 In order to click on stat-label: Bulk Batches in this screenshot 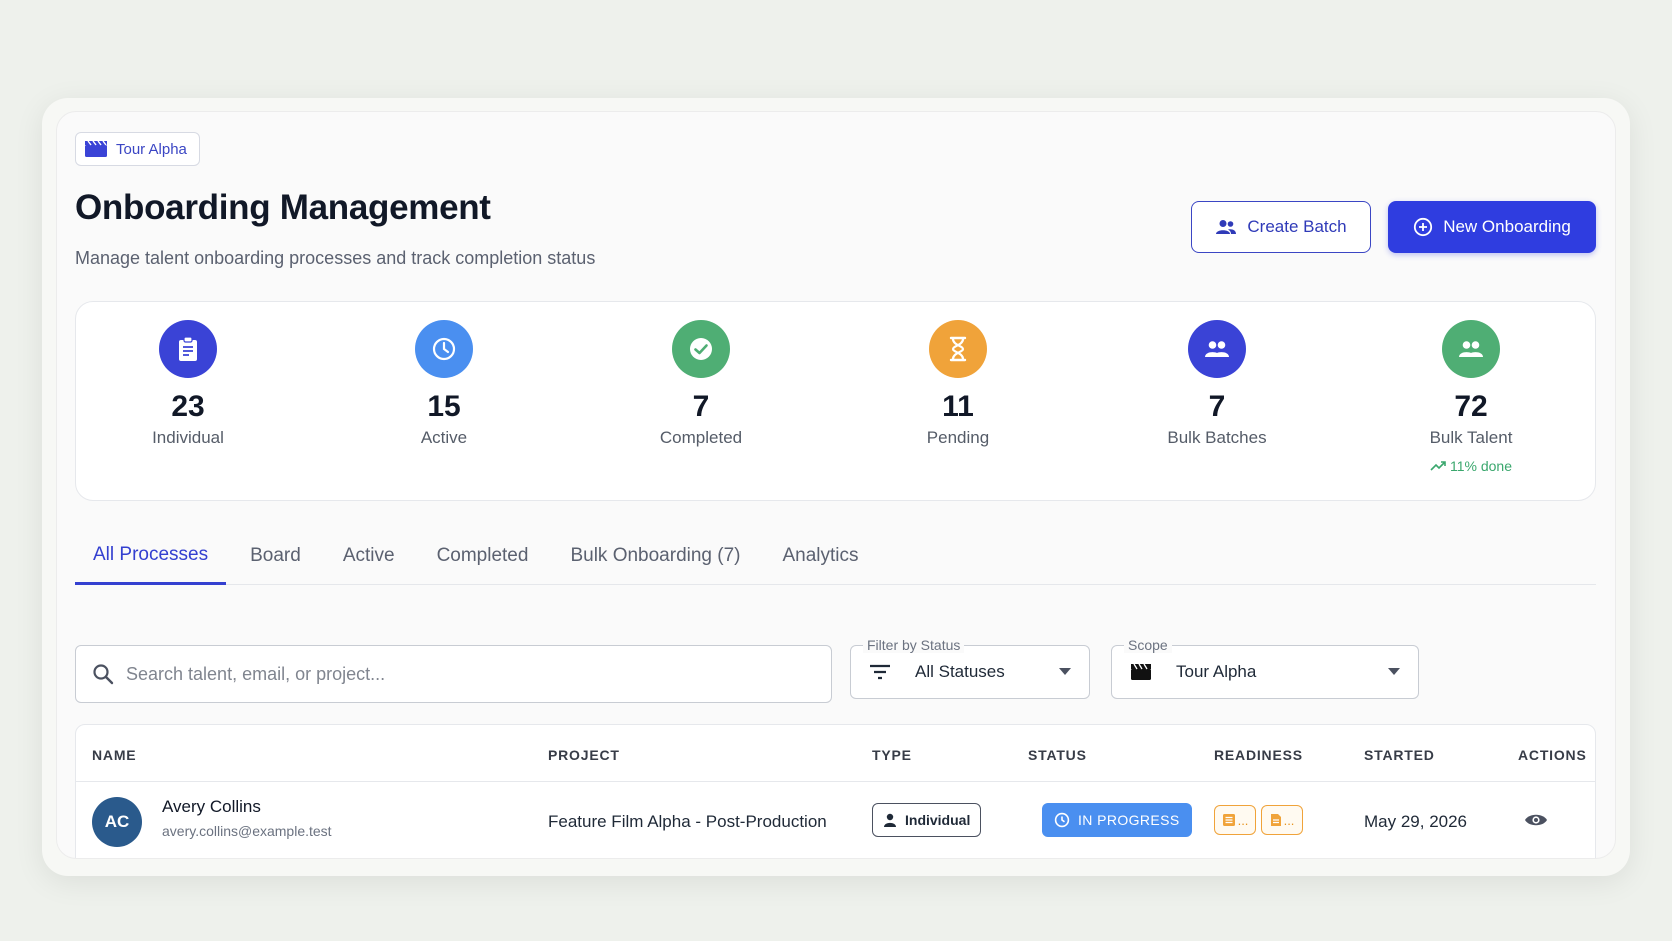, I will do `click(1217, 437)`.